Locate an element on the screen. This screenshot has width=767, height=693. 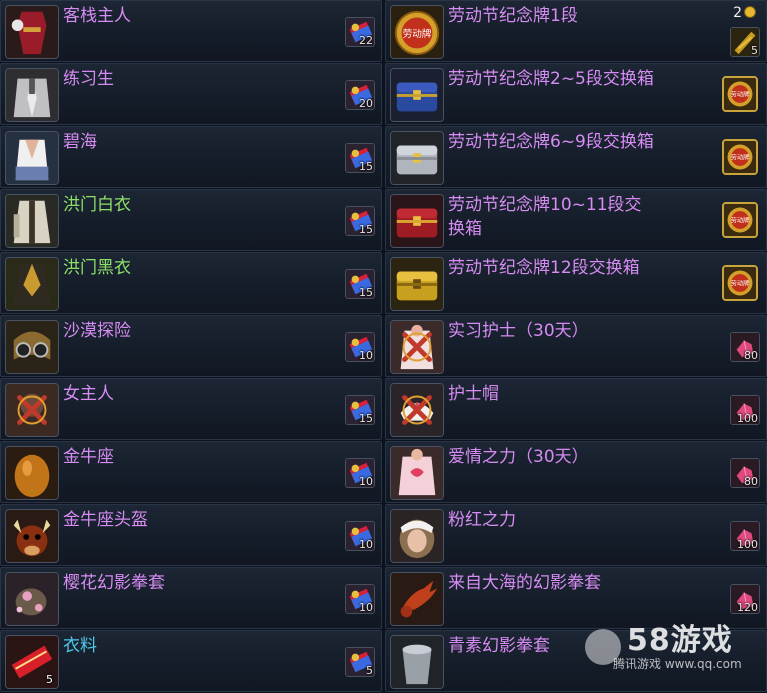
item-row: 沙漠探险 10 is located at coordinates (191, 346).